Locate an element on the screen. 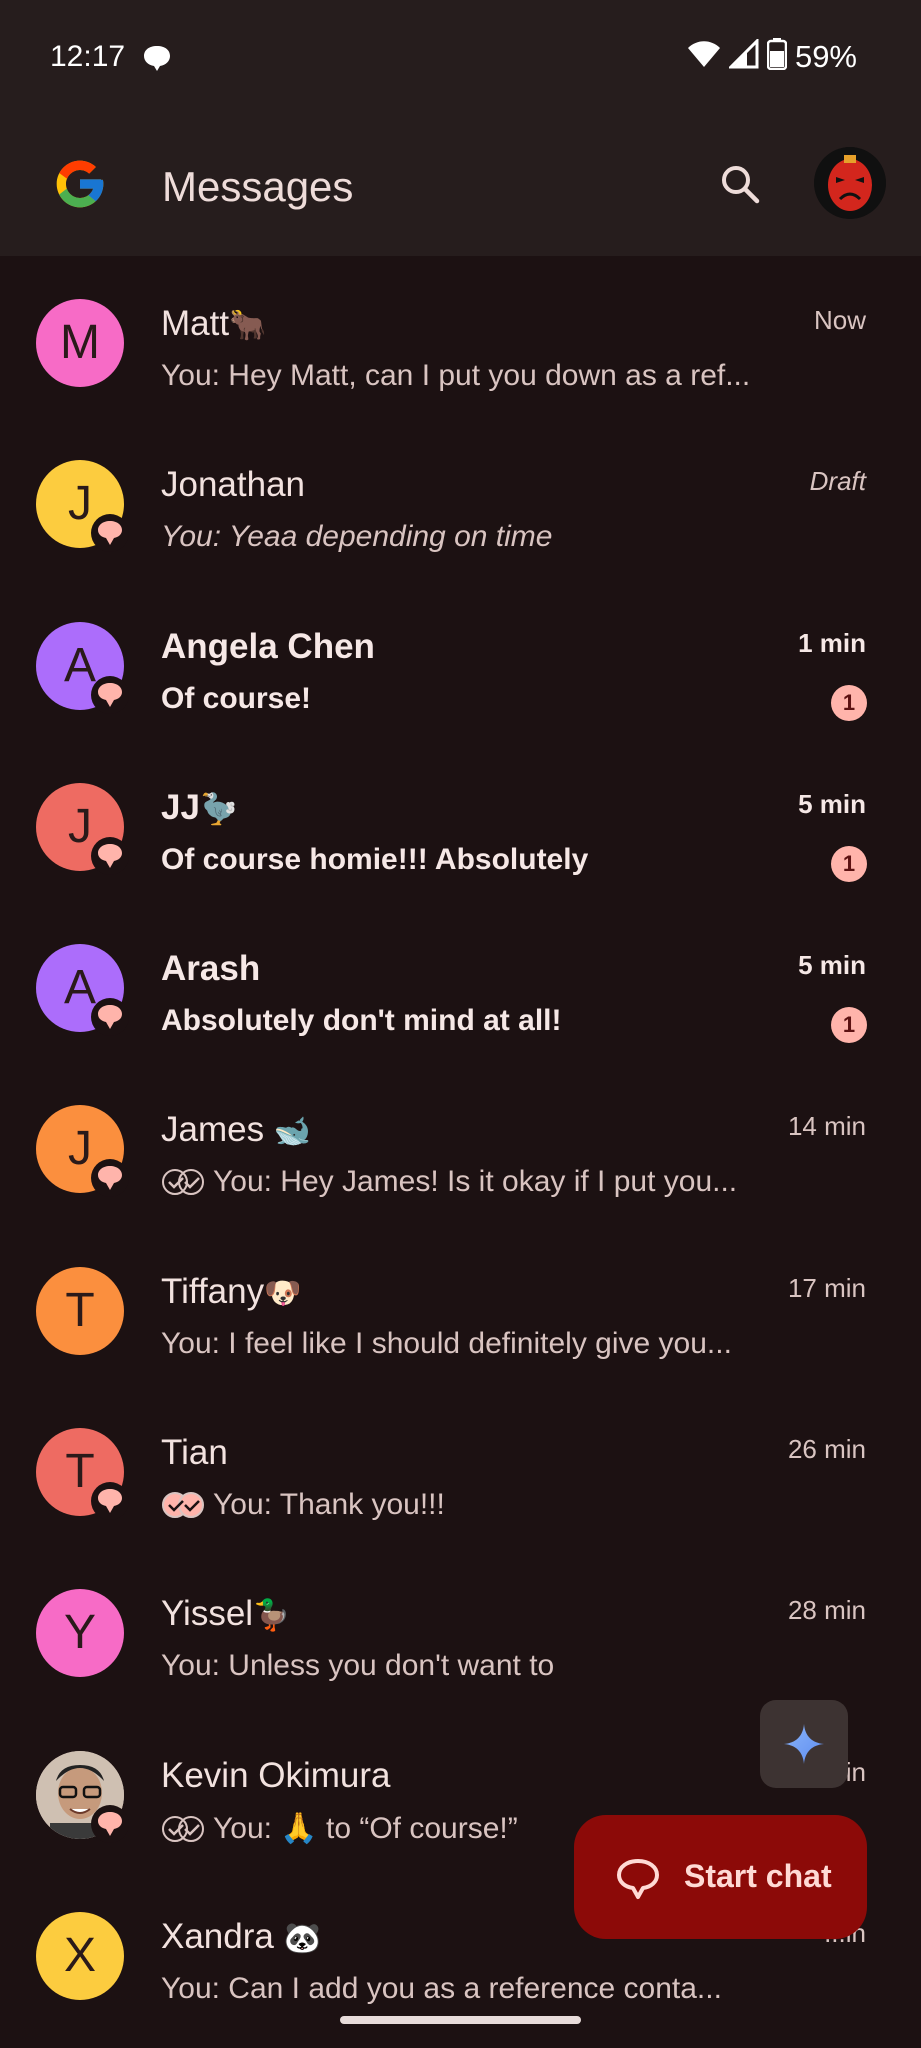  start-chat-button: Start chat is located at coordinates (720, 1877).